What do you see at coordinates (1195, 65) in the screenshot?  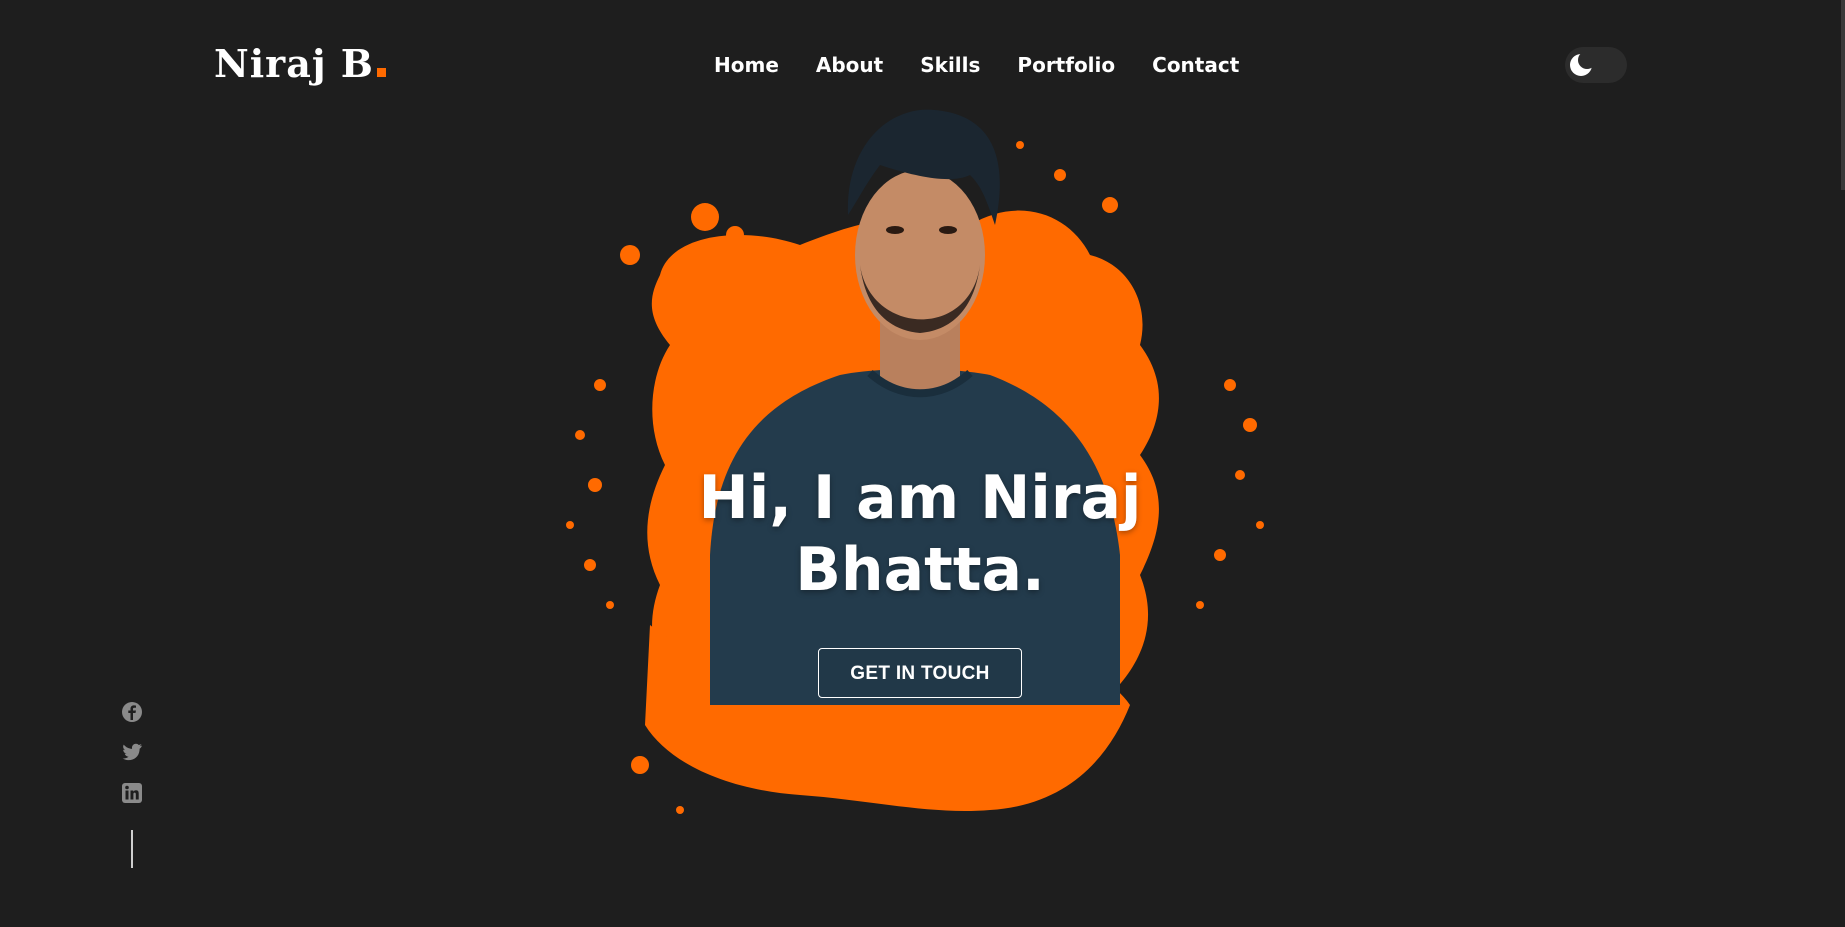 I see `nav-contact: Contact` at bounding box center [1195, 65].